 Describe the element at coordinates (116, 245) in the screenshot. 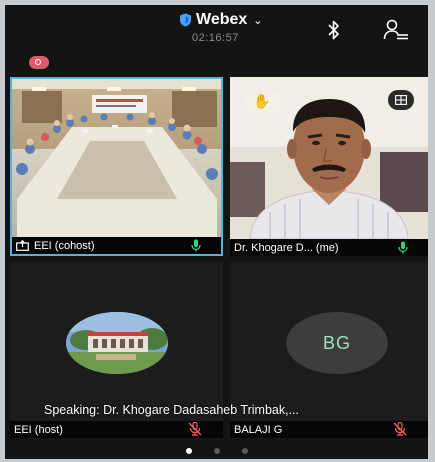

I see `participant-name-bar: EEI (cohost)` at that location.